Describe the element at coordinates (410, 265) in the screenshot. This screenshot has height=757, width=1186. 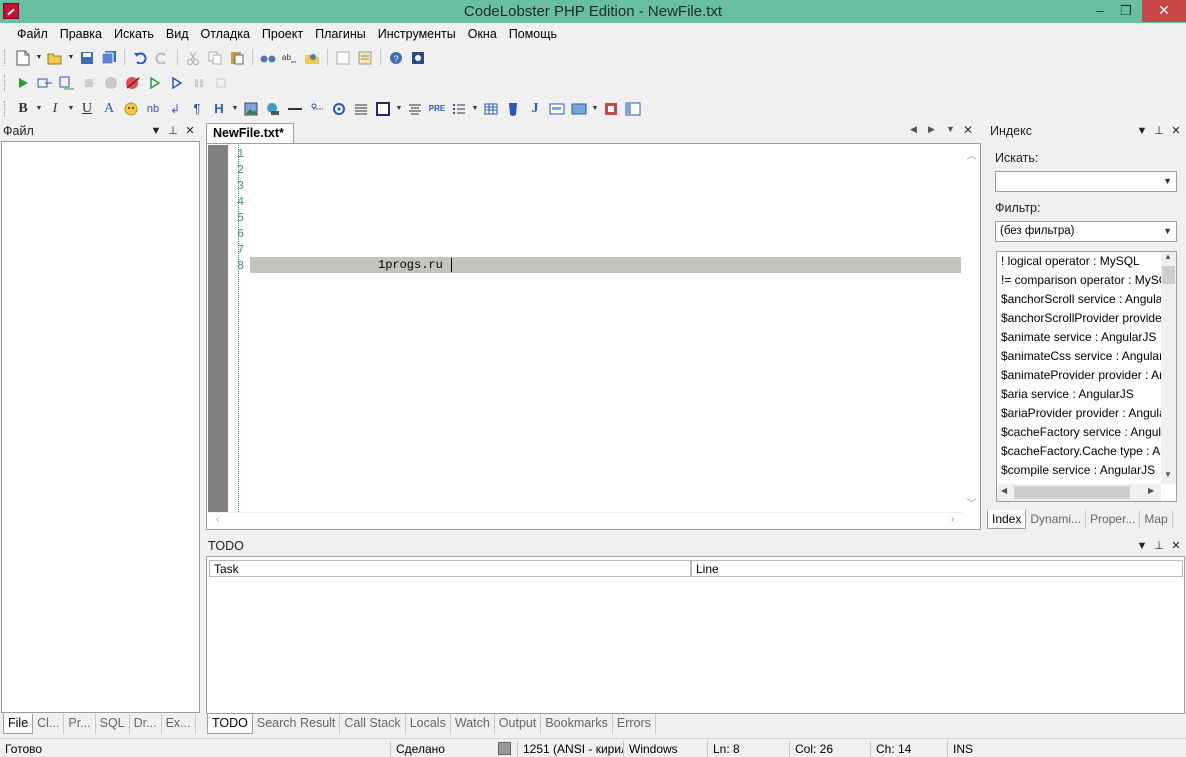
I see `code-line-text: 1progs.ru` at that location.